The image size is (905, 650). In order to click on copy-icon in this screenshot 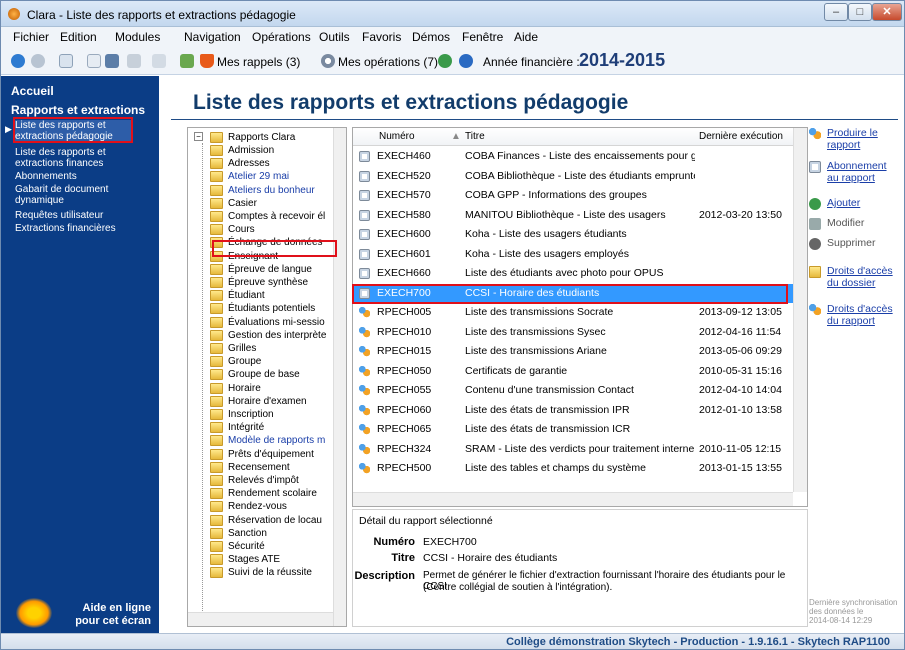, I will do `click(94, 61)`.